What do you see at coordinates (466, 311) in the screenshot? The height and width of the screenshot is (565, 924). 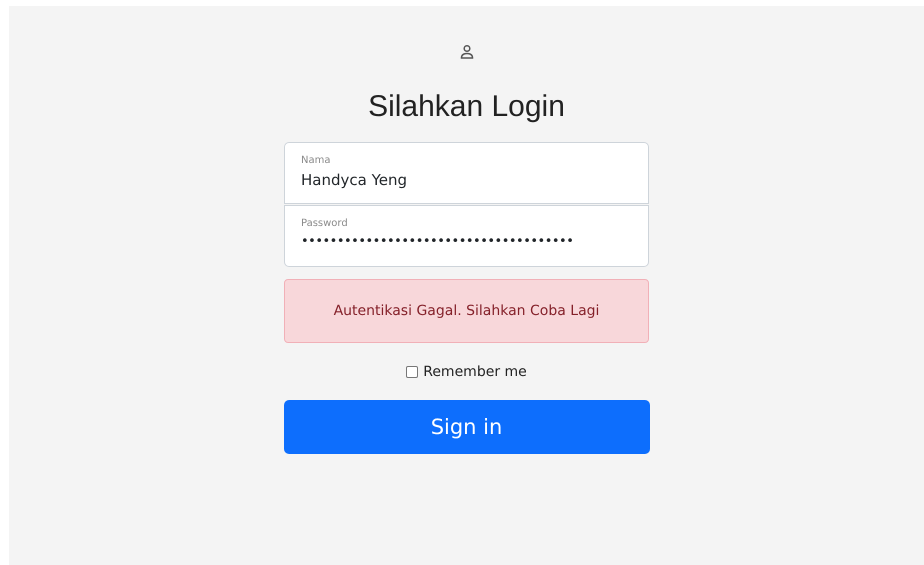 I see `error-alert: Autentikasi Gagal. Silahkan Coba Lagi` at bounding box center [466, 311].